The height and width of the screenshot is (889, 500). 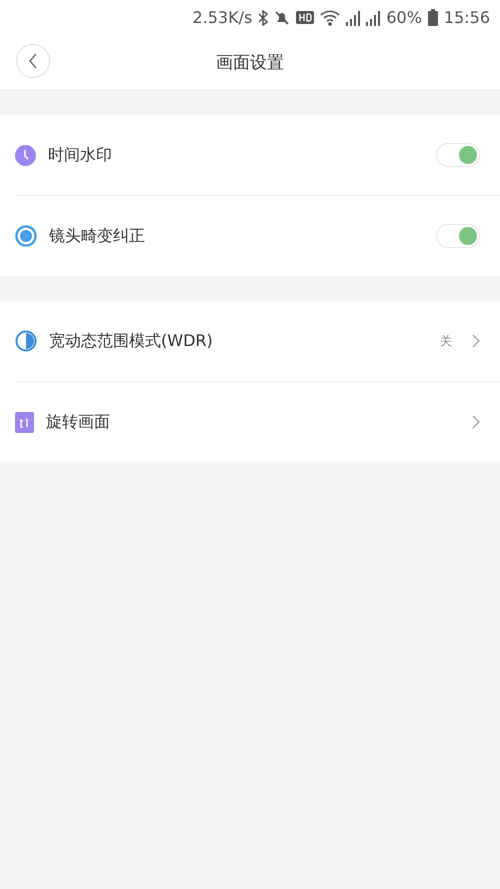 I want to click on hd-icon, so click(x=305, y=17).